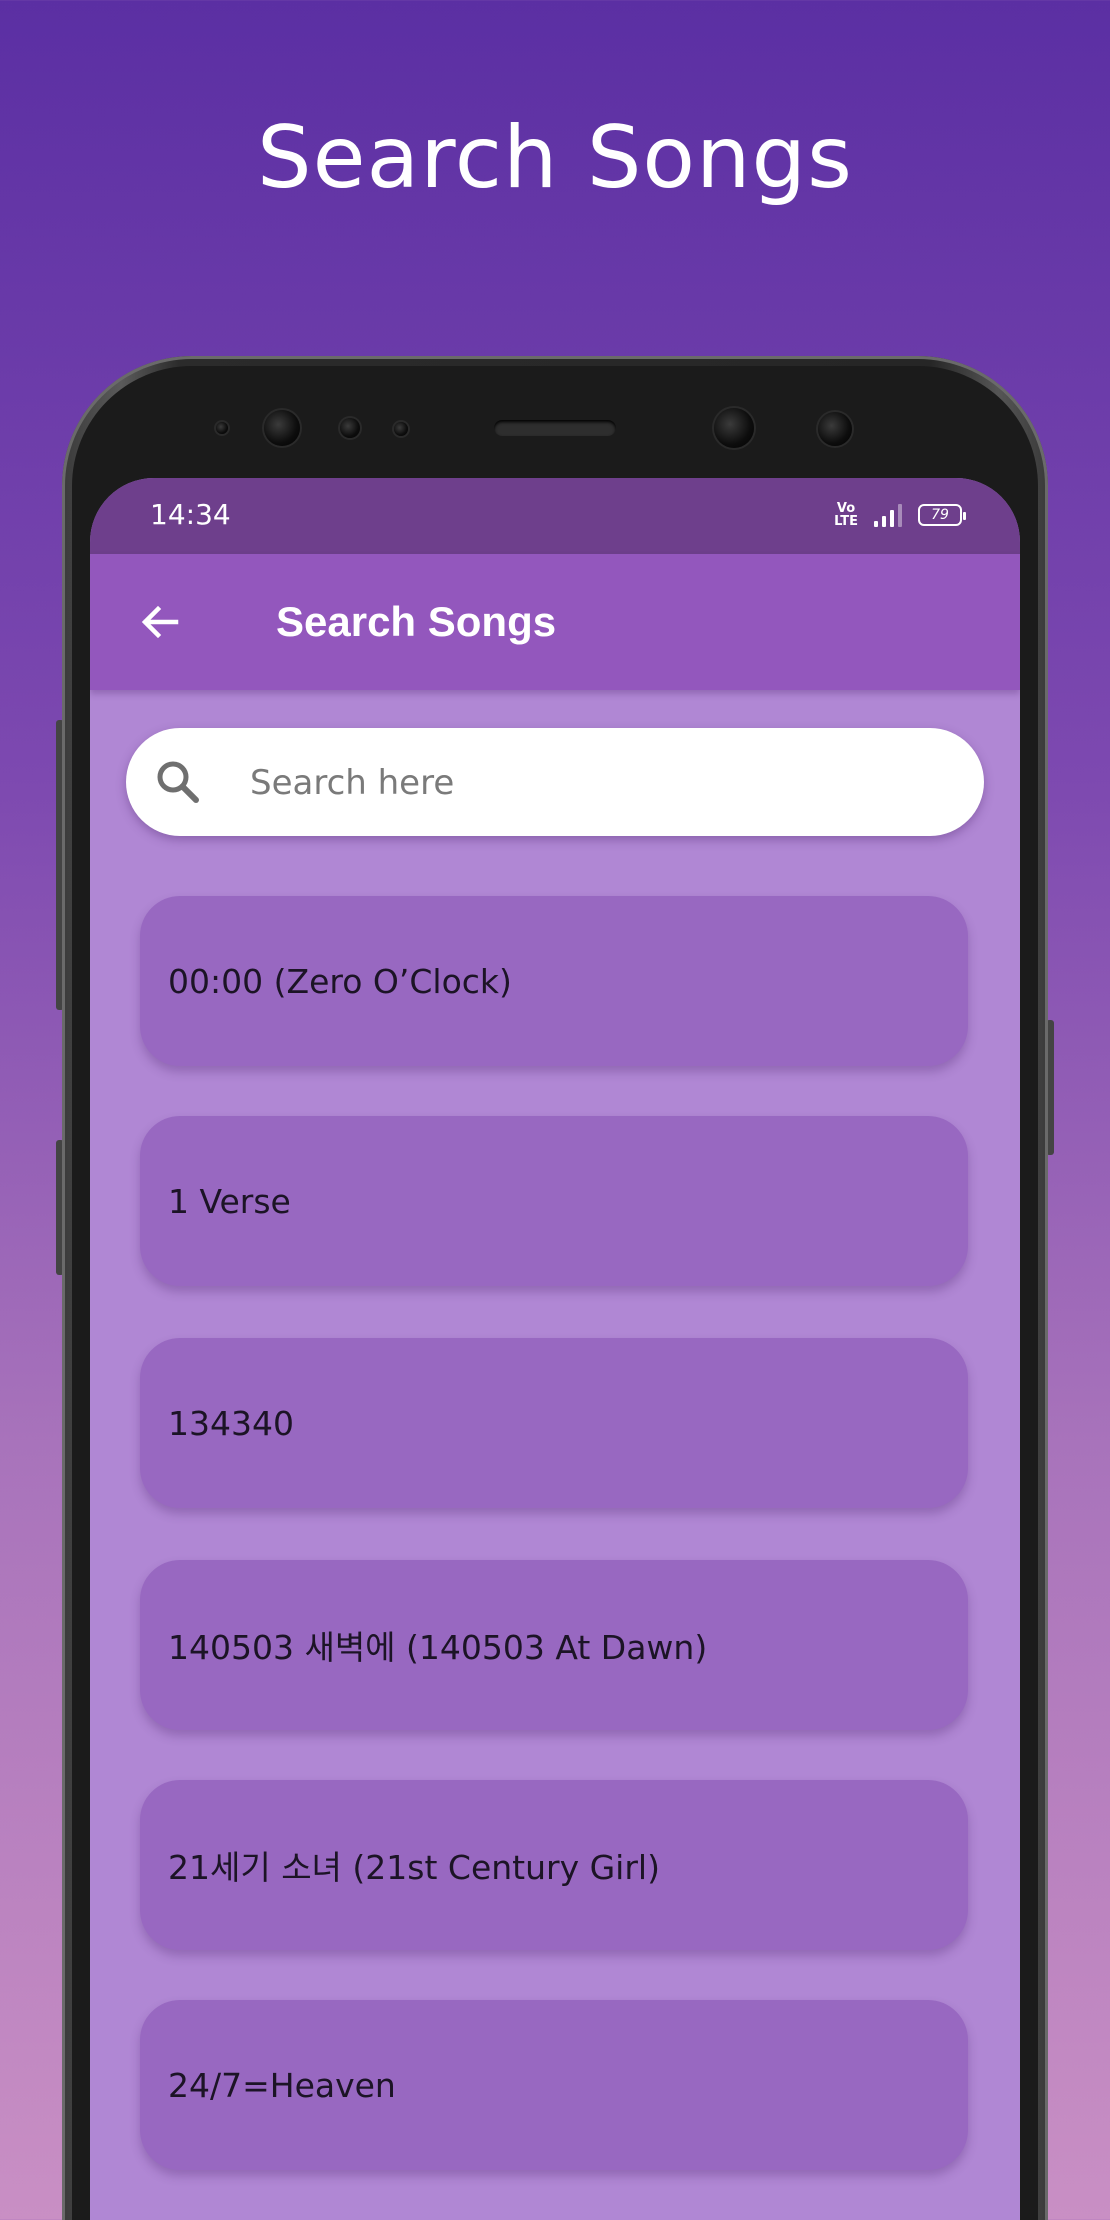 The height and width of the screenshot is (2220, 1110). What do you see at coordinates (555, 516) in the screenshot?
I see `status-bar: 14:34 Vo LTE 79` at bounding box center [555, 516].